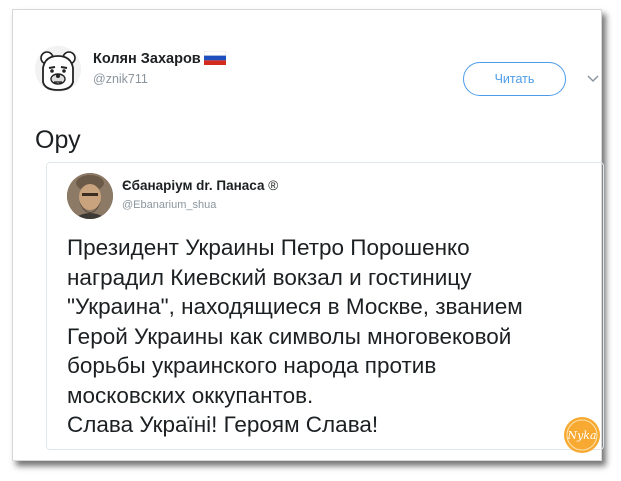  I want to click on quoted-author-name: Єбанаріум dr. Панаса ®, so click(200, 185).